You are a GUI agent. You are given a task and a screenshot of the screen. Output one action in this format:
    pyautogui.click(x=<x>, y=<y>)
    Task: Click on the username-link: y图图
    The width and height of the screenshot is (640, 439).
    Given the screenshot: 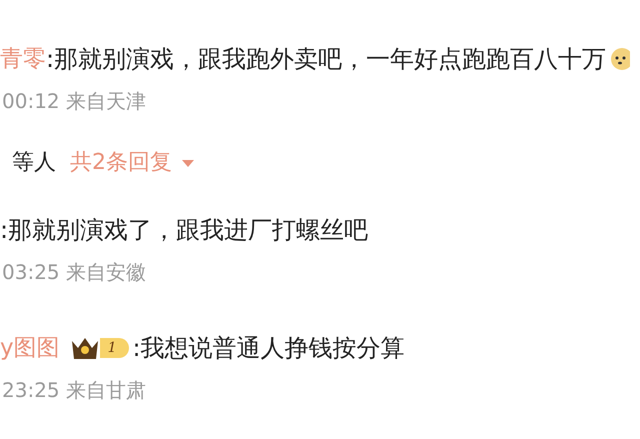 What is the action you would take?
    pyautogui.click(x=30, y=348)
    